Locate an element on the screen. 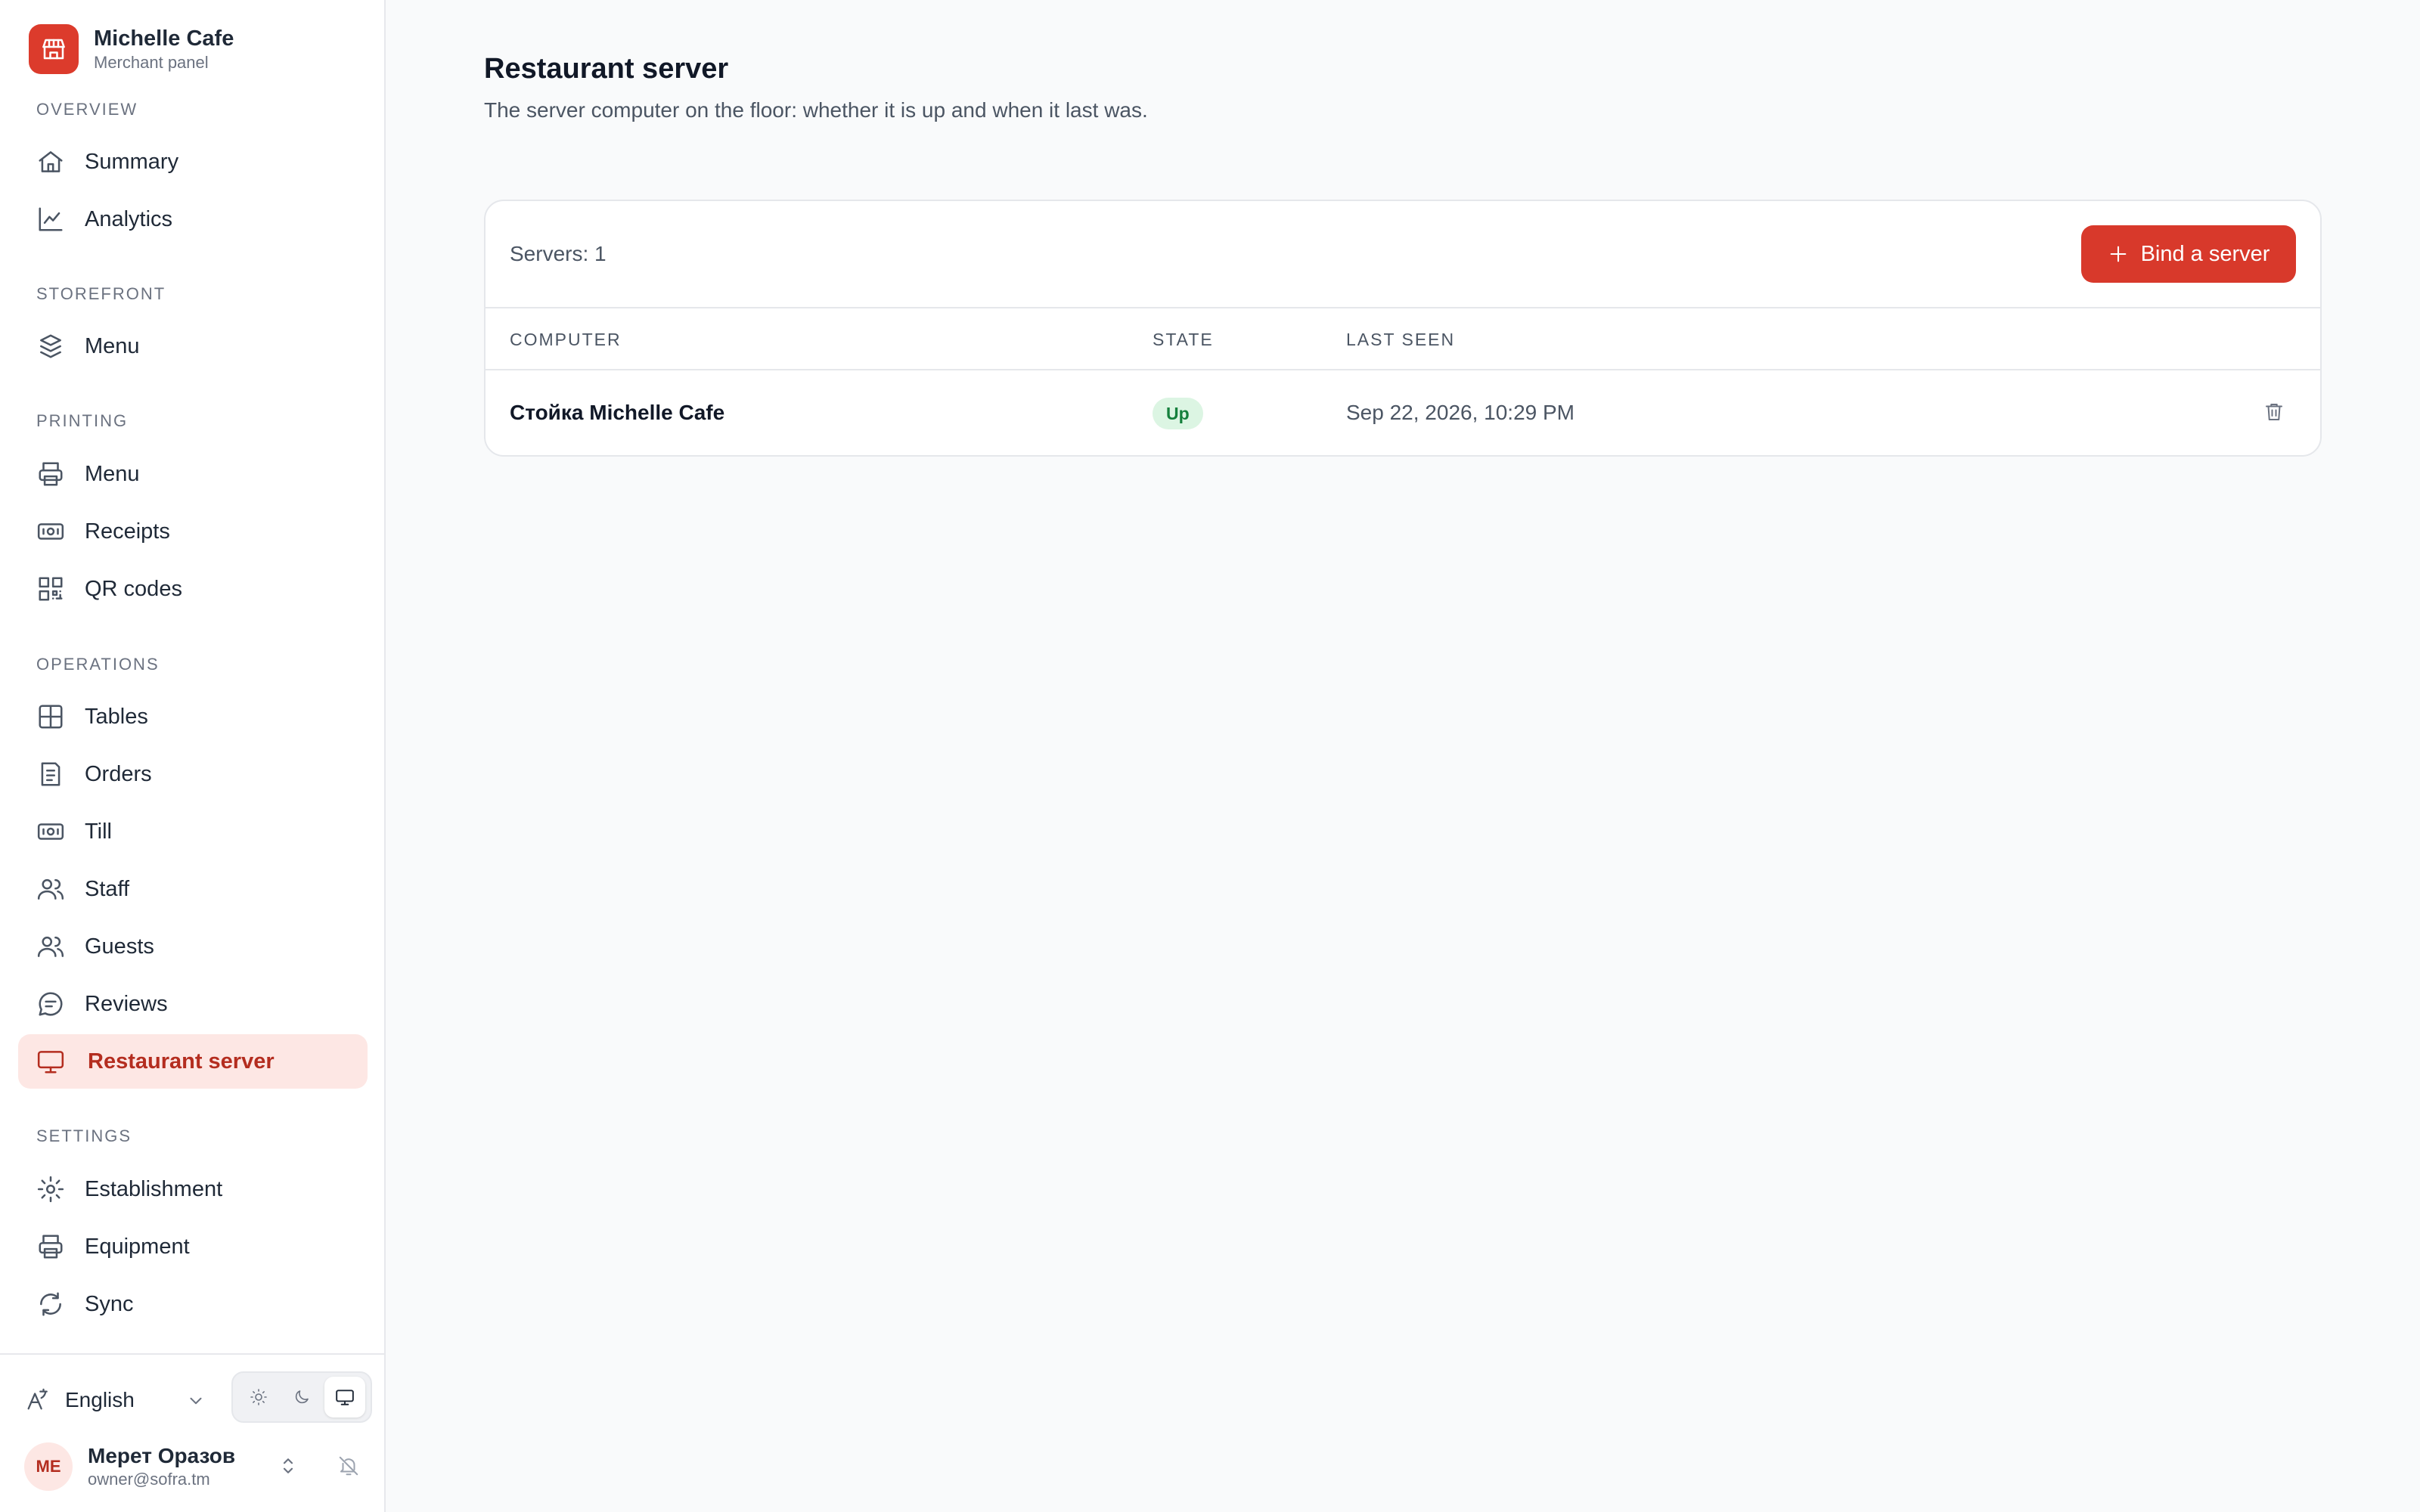 The width and height of the screenshot is (2420, 1512). theme-dark-button is located at coordinates (301, 1397).